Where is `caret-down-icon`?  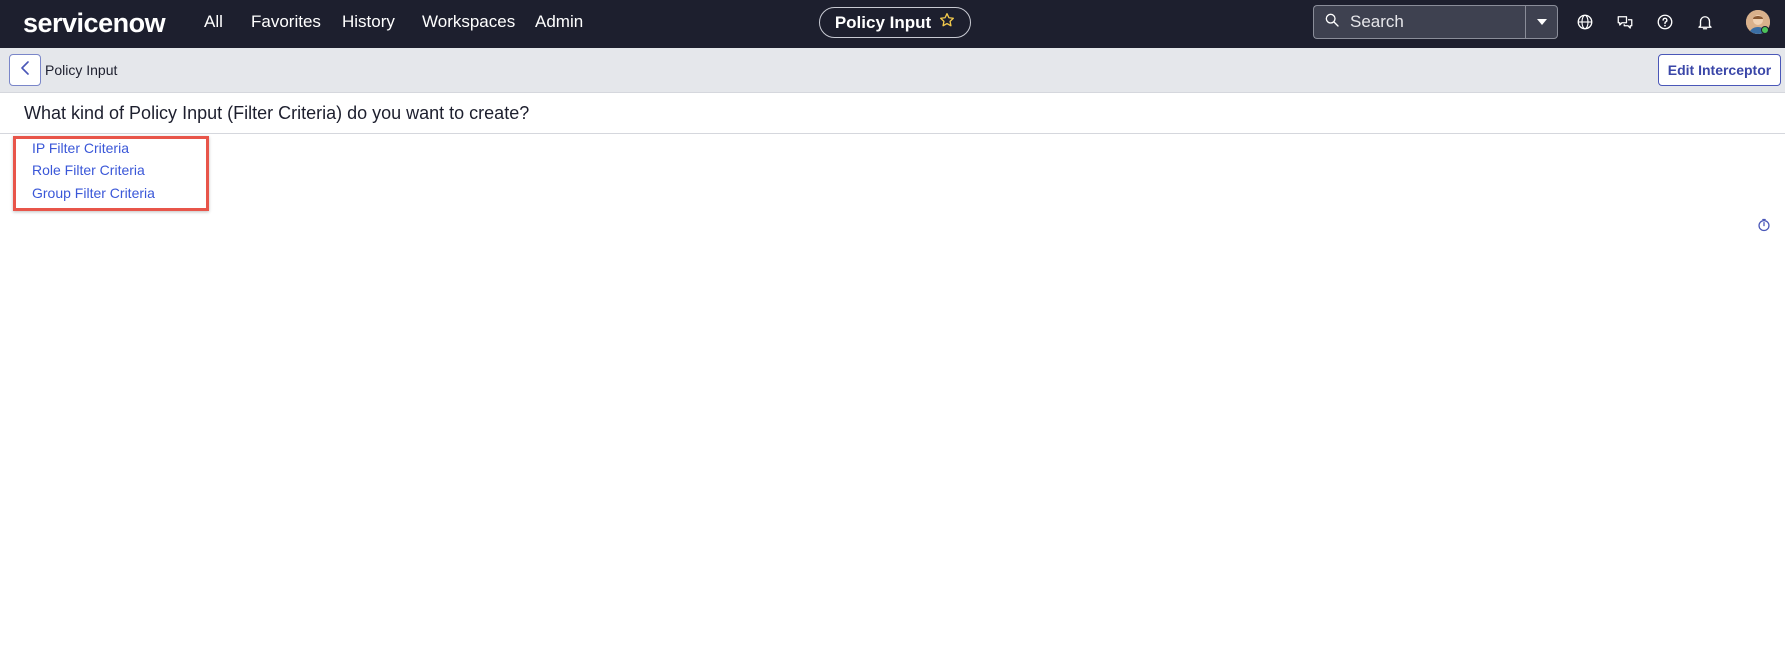
caret-down-icon is located at coordinates (1542, 22).